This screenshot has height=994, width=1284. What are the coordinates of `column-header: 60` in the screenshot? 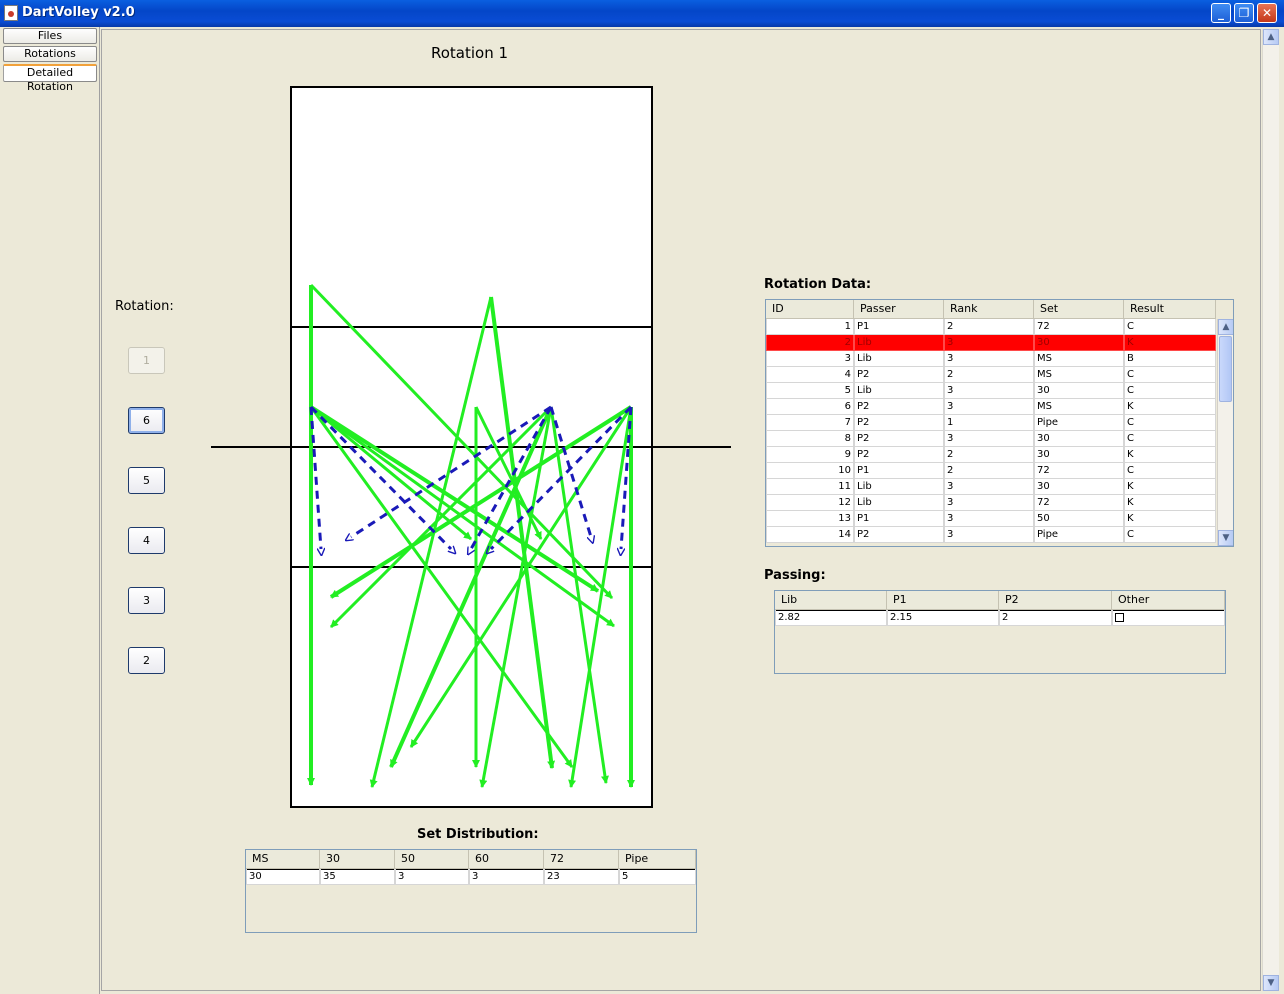 It's located at (506, 859).